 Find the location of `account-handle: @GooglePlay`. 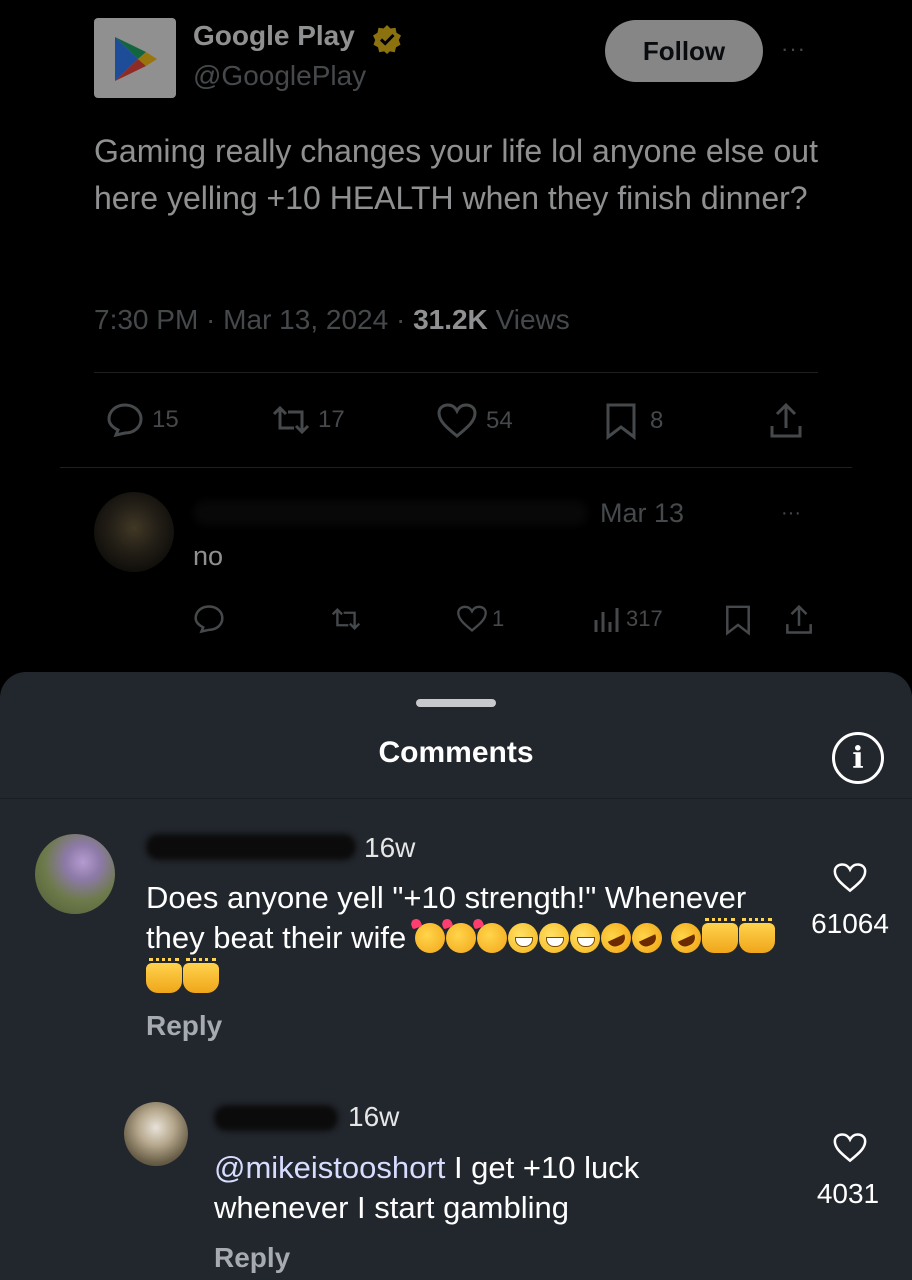

account-handle: @GooglePlay is located at coordinates (279, 76).